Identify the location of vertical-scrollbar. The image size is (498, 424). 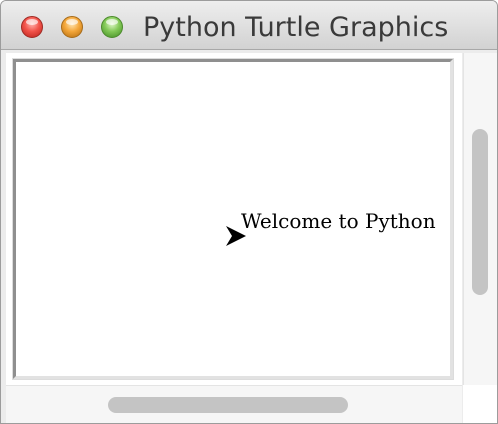
(480, 219).